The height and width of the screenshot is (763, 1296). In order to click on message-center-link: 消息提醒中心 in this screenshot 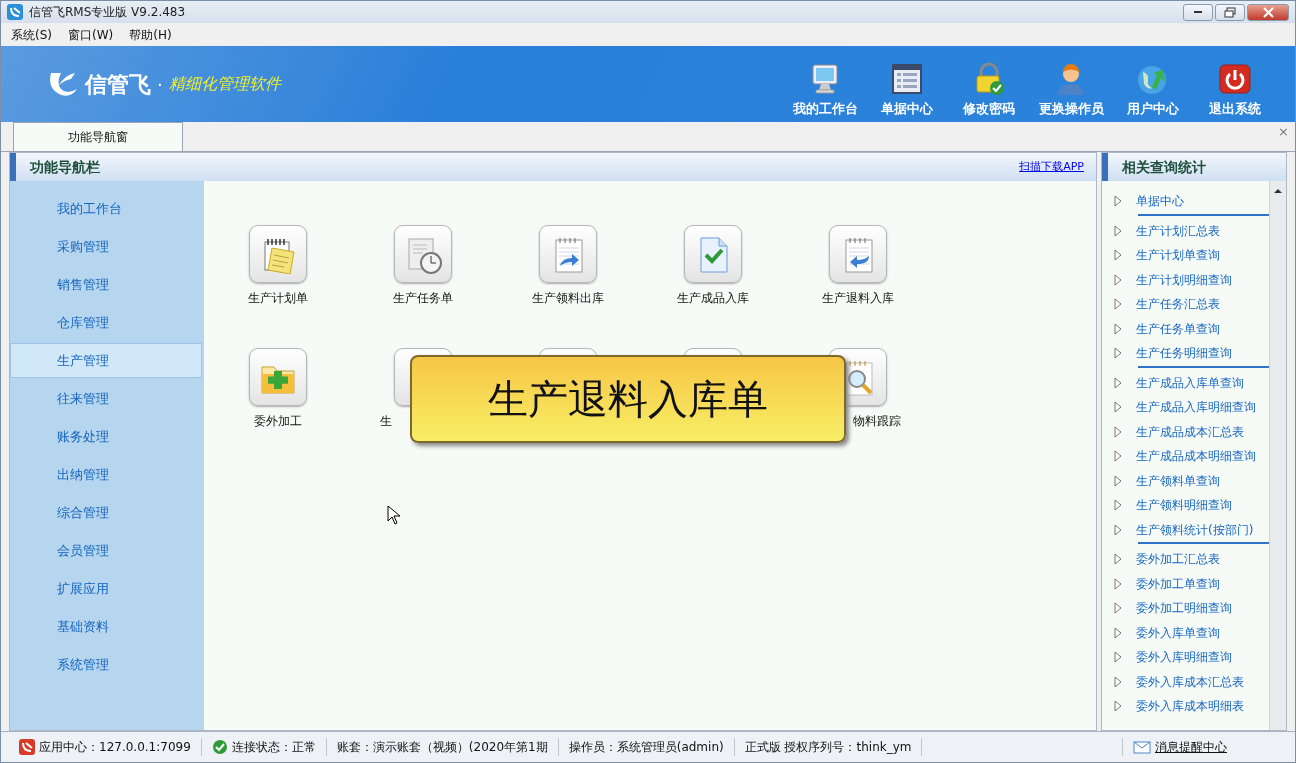, I will do `click(1191, 747)`.